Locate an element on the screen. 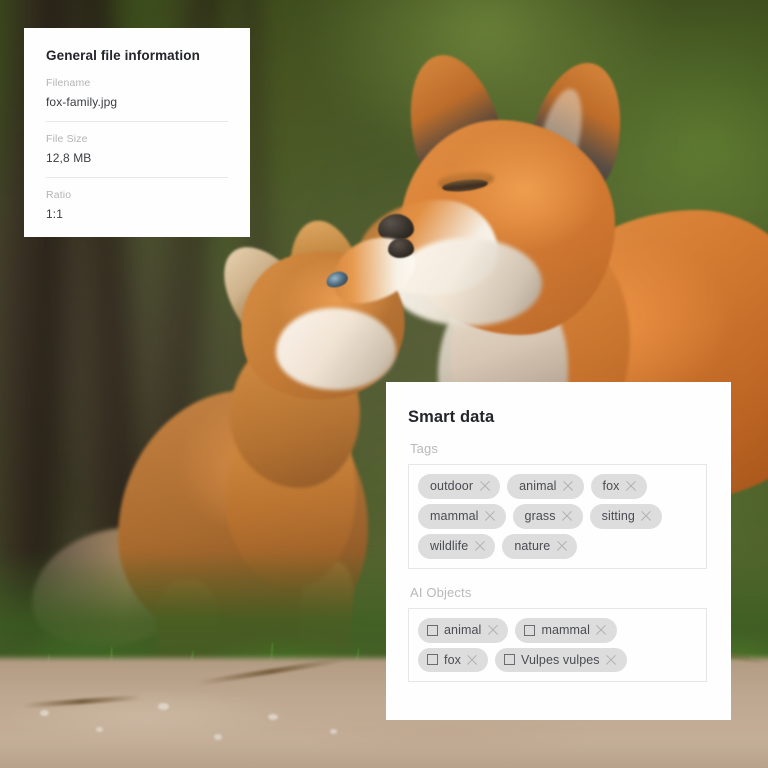 Image resolution: width=768 pixels, height=768 pixels. tags-chip-row: outdoor animal fox is located at coordinates (557, 486).